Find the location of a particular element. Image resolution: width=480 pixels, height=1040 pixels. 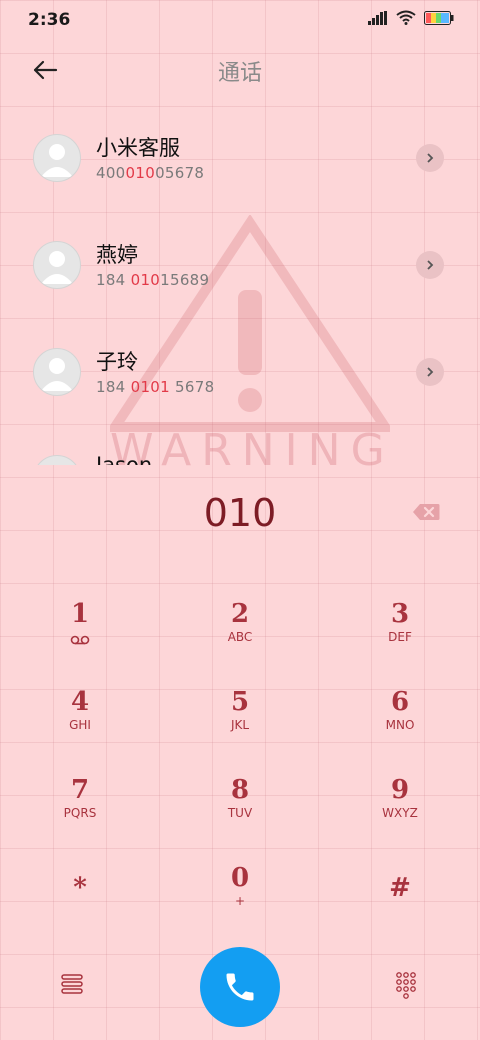

bottom-actions is located at coordinates (240, 986).